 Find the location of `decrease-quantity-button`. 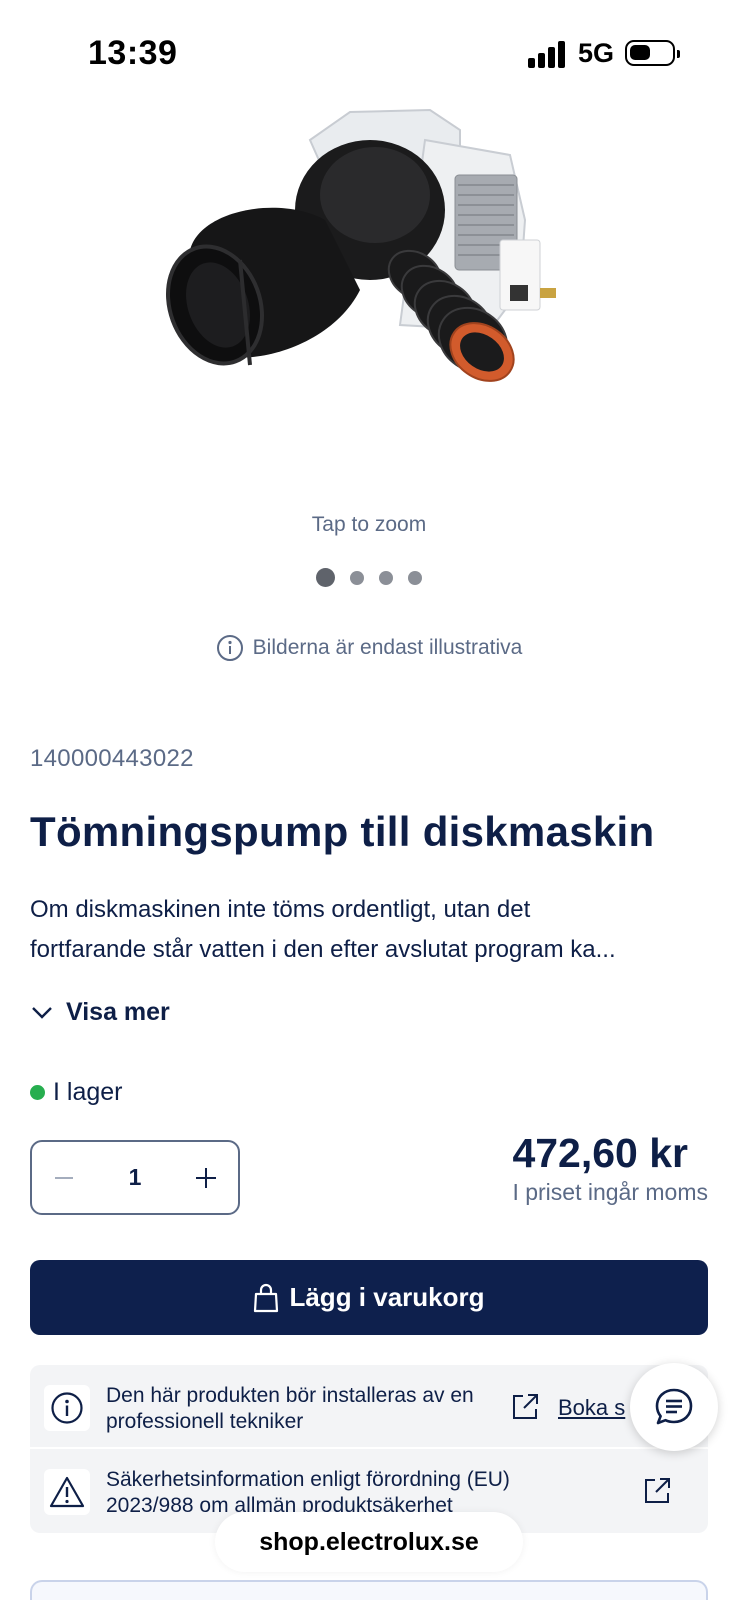

decrease-quantity-button is located at coordinates (64, 1178).